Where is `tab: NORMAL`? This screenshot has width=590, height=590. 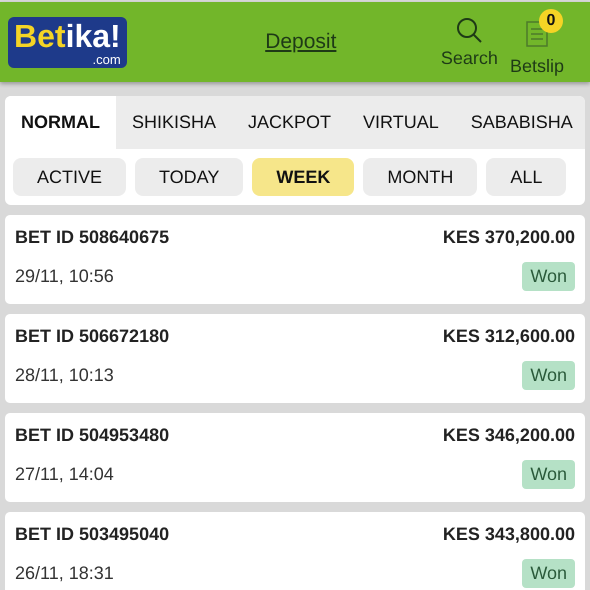 tab: NORMAL is located at coordinates (60, 122).